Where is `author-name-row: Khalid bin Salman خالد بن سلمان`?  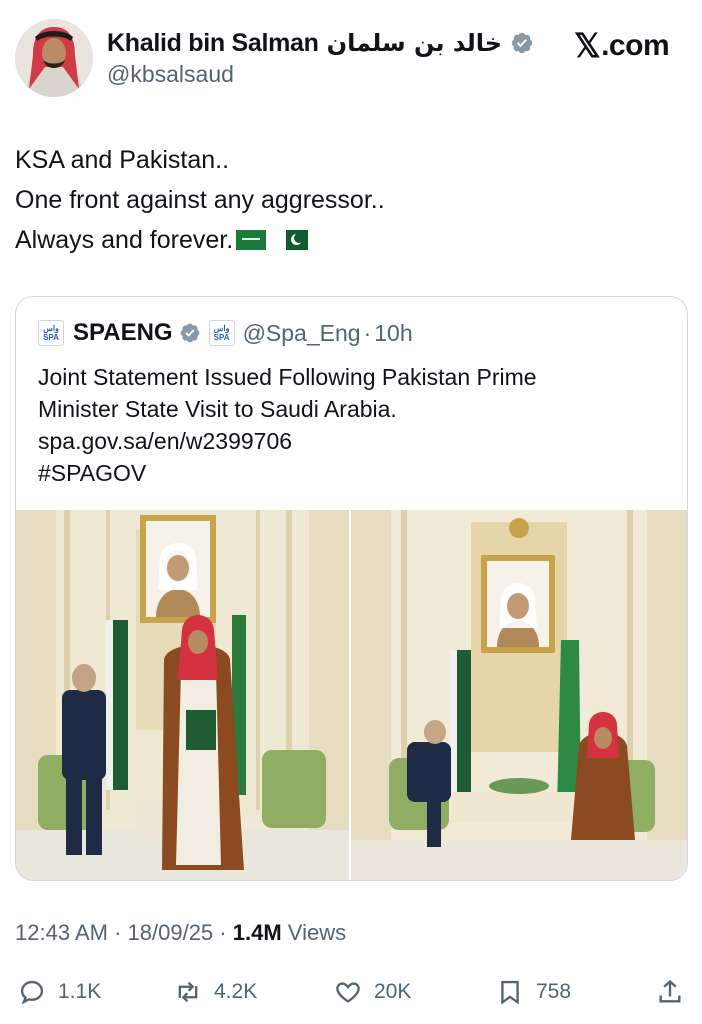 author-name-row: Khalid bin Salman خالد بن سلمان is located at coordinates (320, 43).